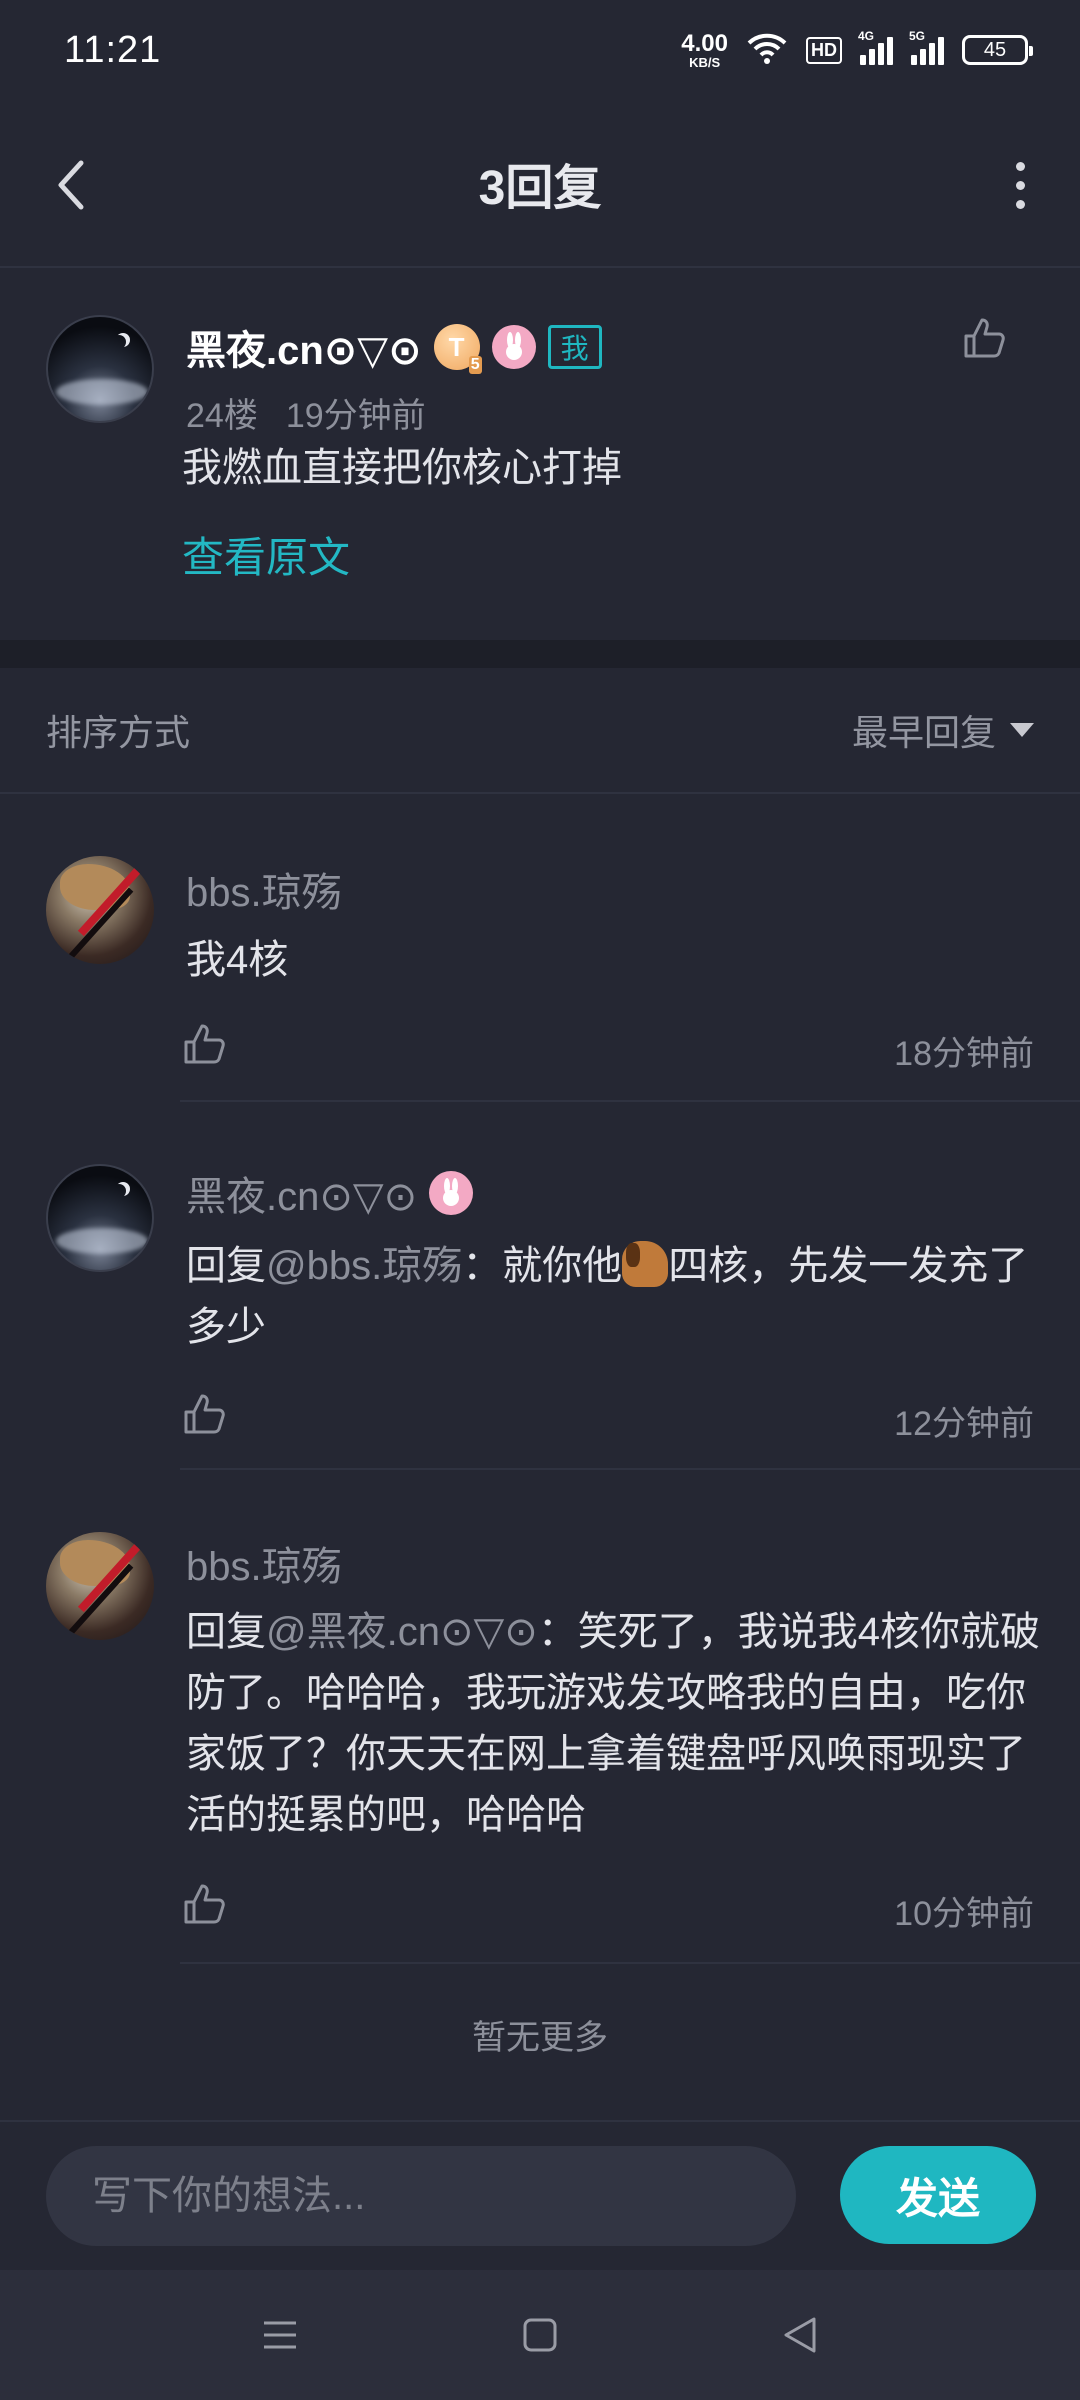  I want to click on system-nav-bar, so click(540, 2335).